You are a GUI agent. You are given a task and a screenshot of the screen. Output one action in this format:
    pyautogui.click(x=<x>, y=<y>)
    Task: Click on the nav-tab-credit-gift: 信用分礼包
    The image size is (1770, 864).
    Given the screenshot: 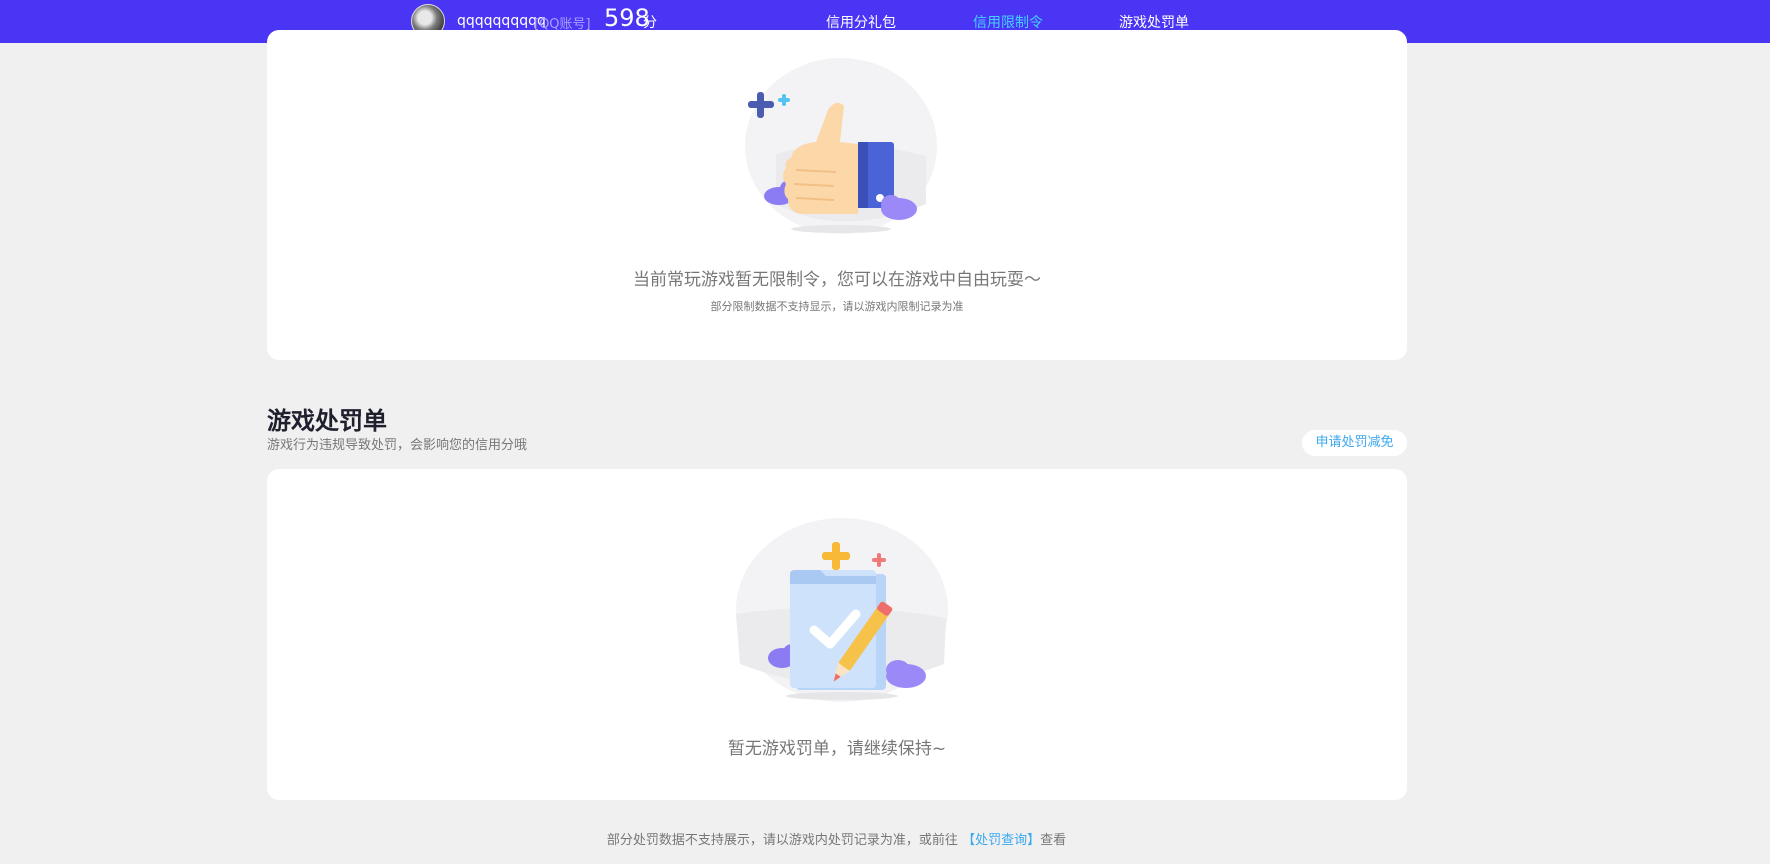 What is the action you would take?
    pyautogui.click(x=861, y=22)
    